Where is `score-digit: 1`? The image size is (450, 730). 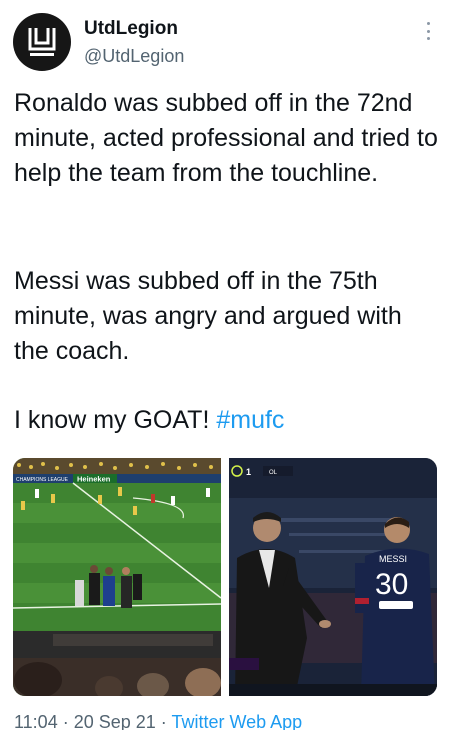 score-digit: 1 is located at coordinates (248, 472).